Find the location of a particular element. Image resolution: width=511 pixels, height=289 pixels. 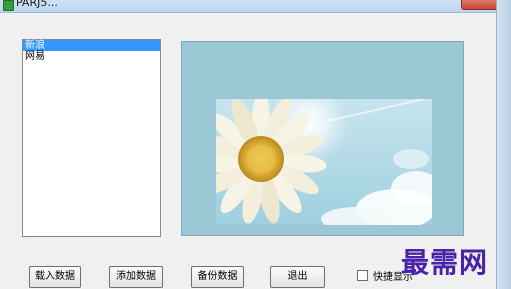

list-item: 网易 is located at coordinates (91, 56).